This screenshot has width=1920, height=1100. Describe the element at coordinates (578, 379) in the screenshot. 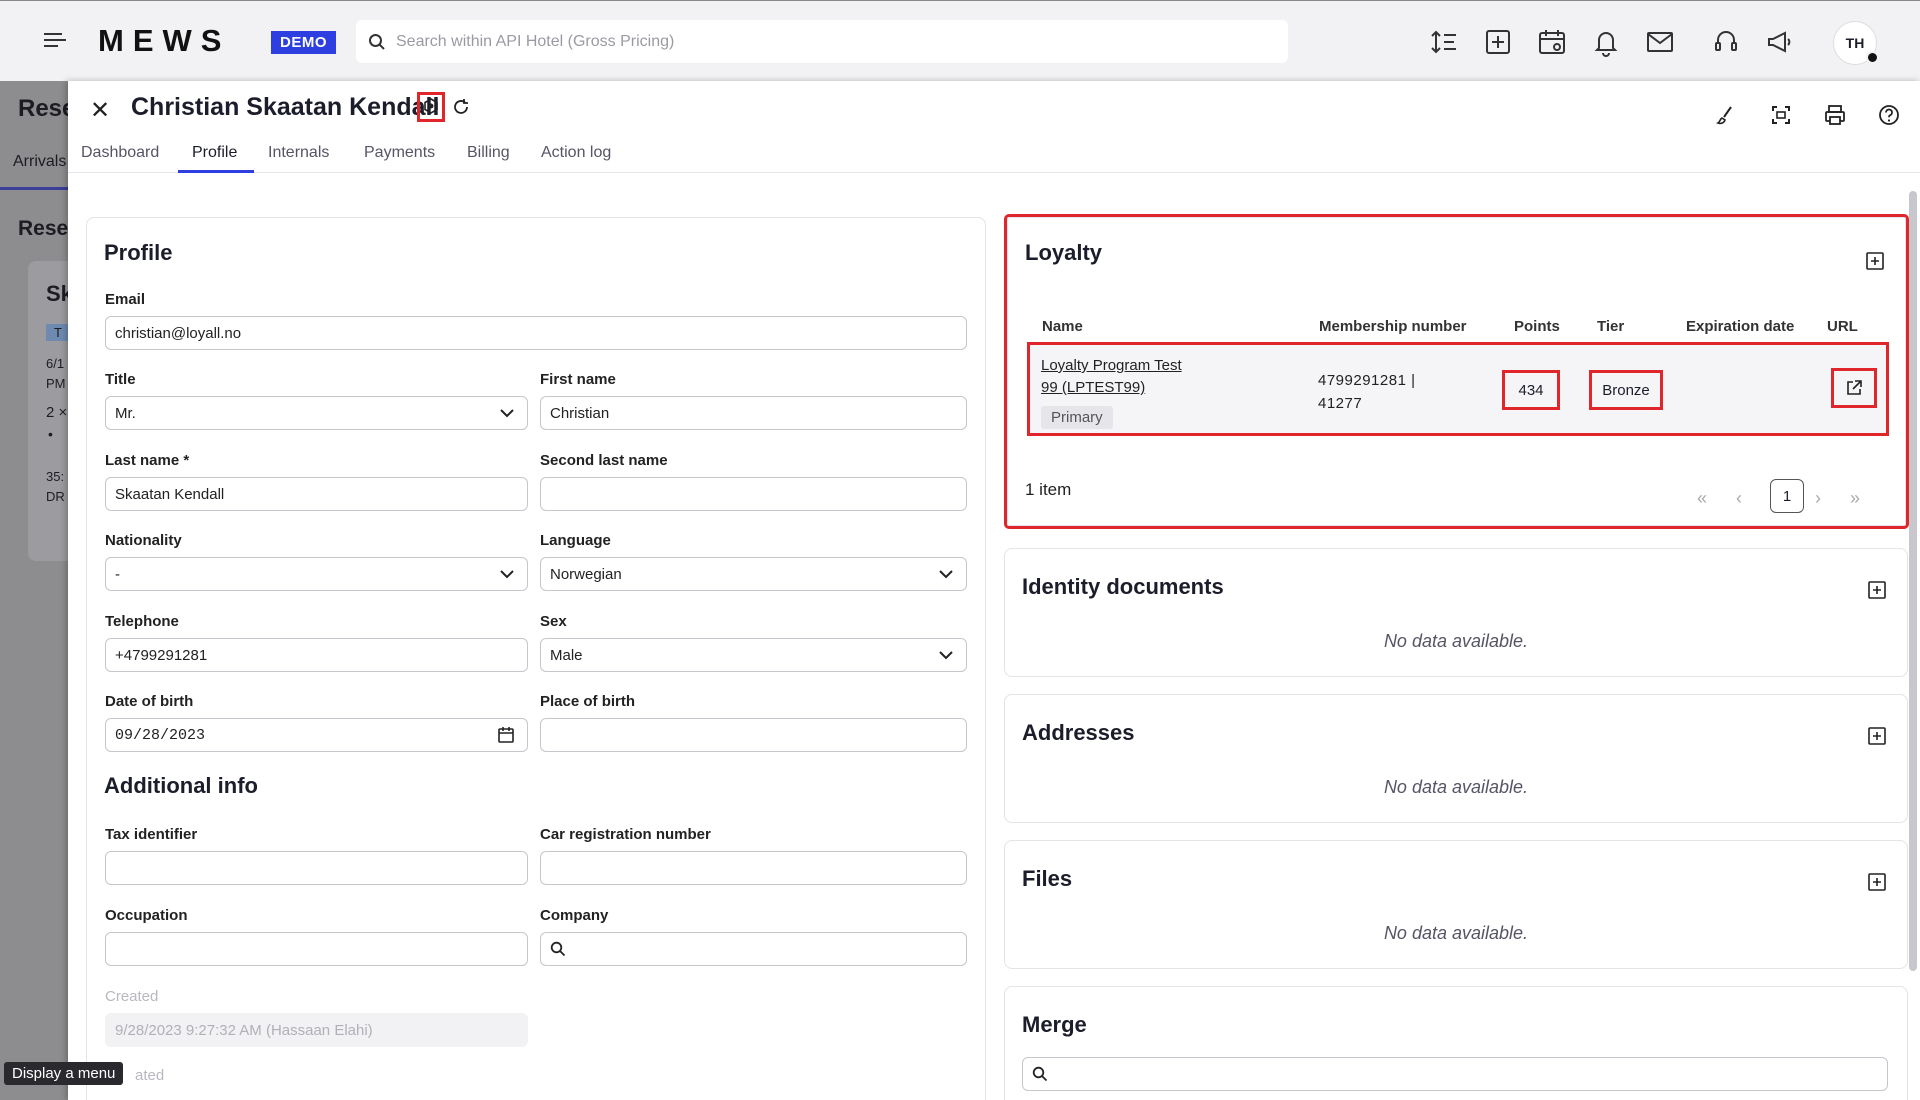

I see `first-name-label: First name` at that location.